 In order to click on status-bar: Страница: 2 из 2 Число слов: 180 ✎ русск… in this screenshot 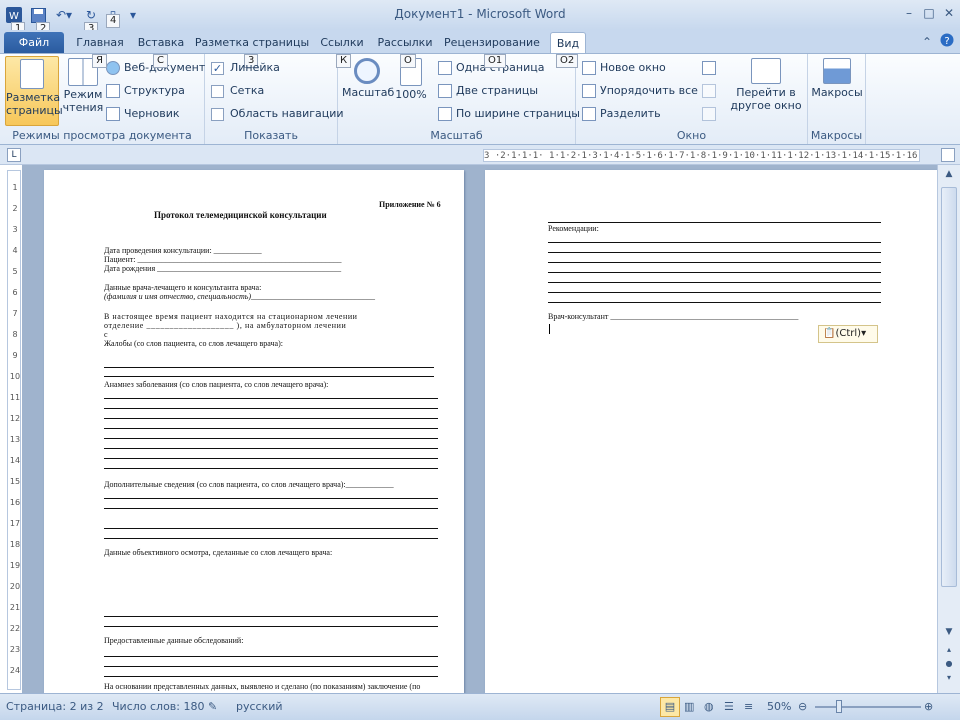, I will do `click(480, 706)`.